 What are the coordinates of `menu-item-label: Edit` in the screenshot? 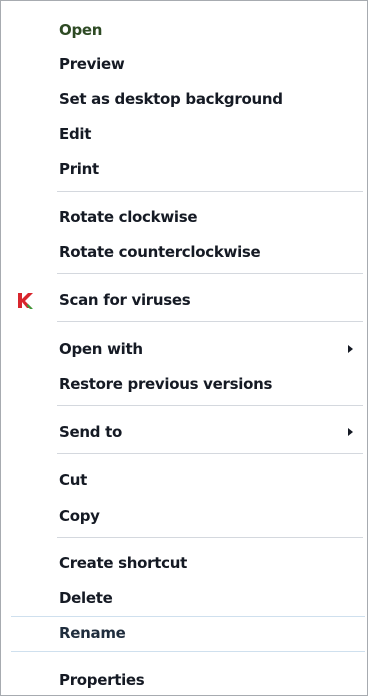 It's located at (75, 134).